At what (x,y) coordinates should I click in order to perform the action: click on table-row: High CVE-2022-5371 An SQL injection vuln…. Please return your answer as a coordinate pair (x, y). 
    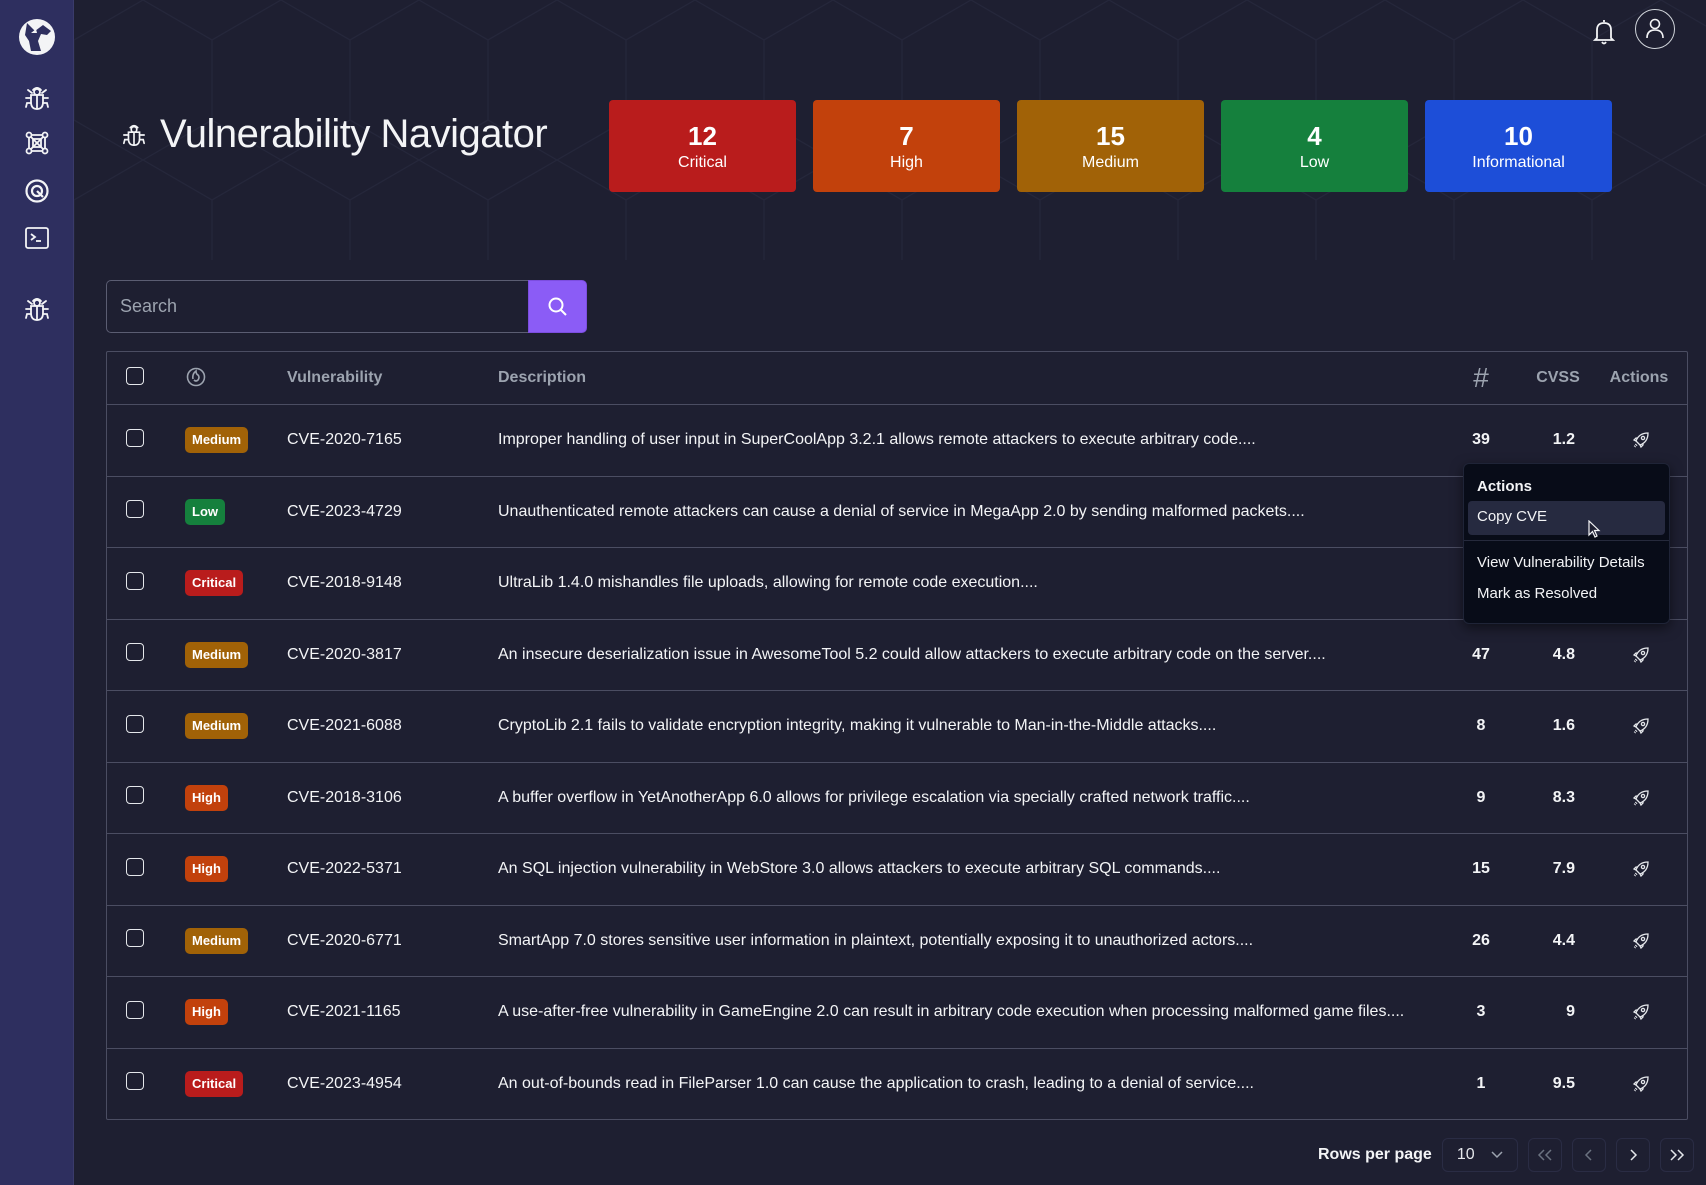
    Looking at the image, I should click on (897, 869).